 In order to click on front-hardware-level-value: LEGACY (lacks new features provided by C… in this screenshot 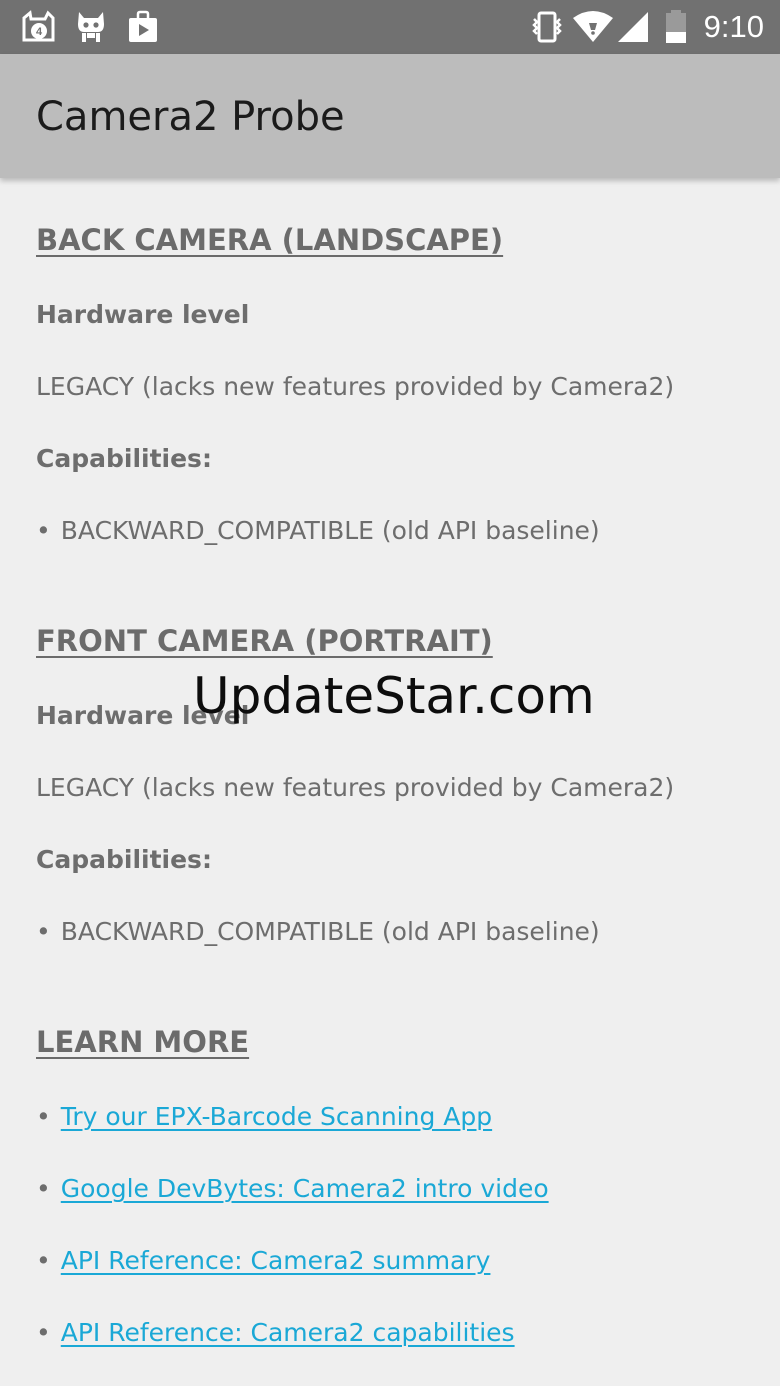, I will do `click(355, 787)`.